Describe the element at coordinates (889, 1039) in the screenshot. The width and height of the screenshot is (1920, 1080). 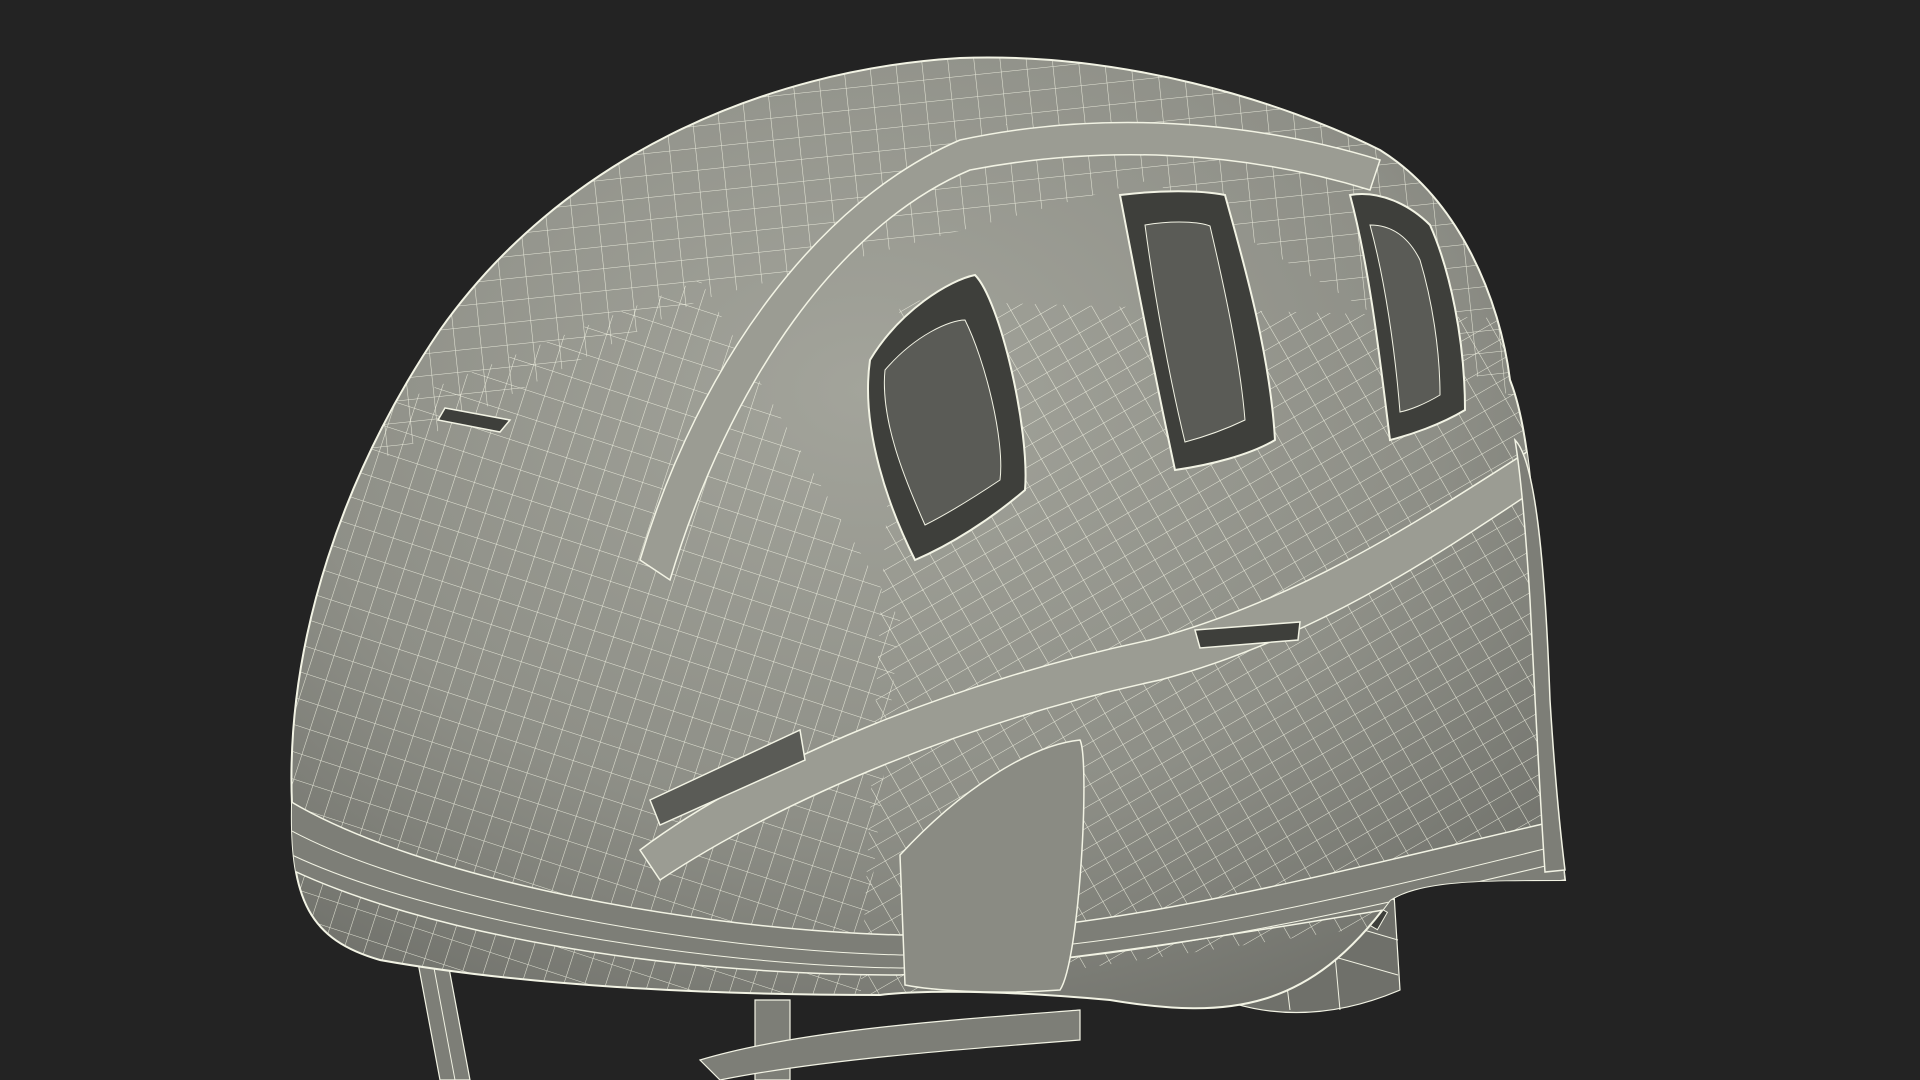
I see `chin-strap-front` at that location.